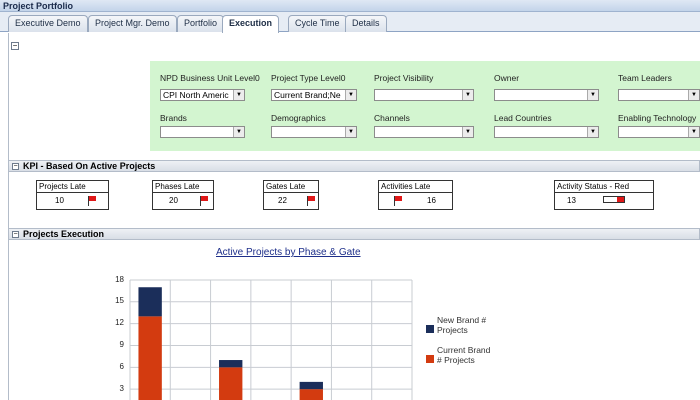  Describe the element at coordinates (317, 23) in the screenshot. I see `tab-cycle-time: Cycle Time` at that location.